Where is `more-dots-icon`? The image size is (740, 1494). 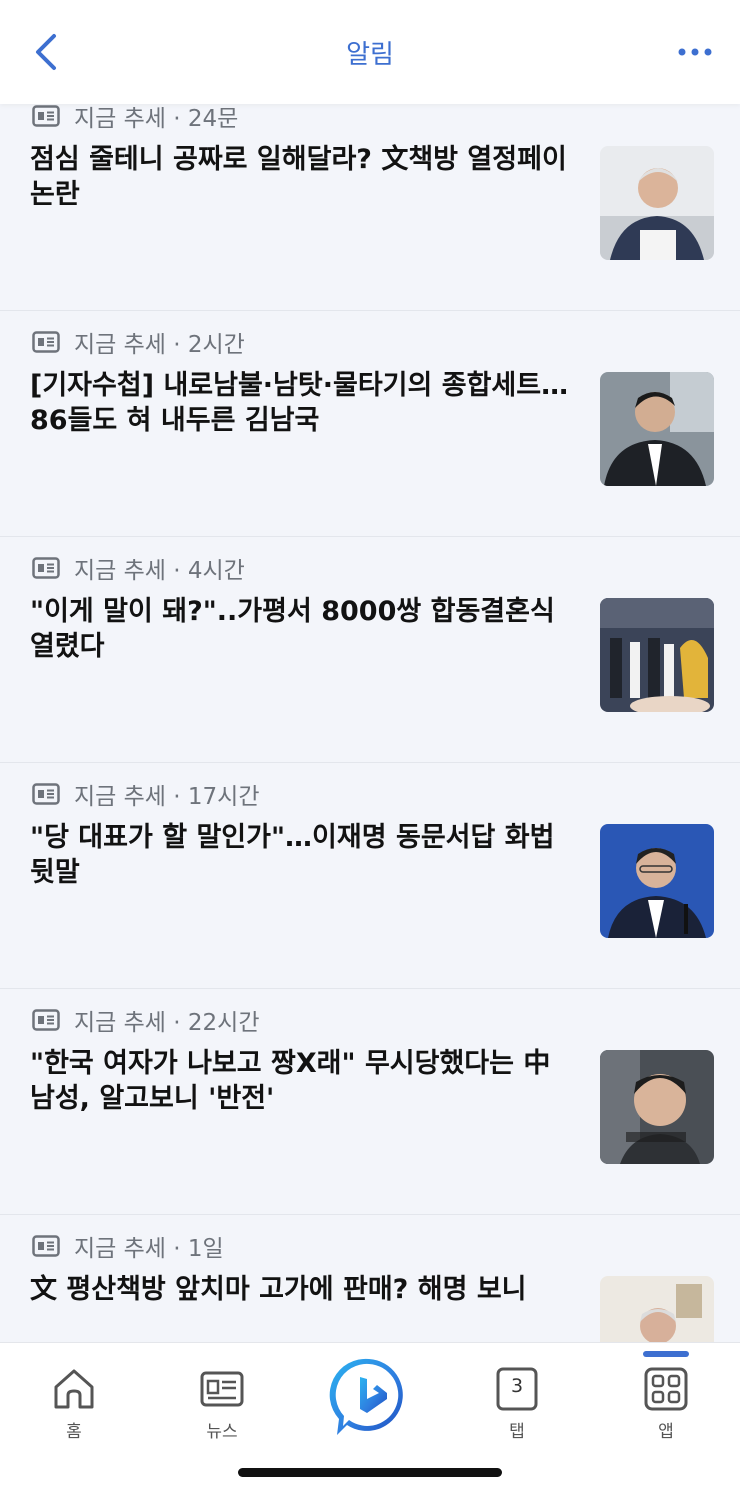
more-dots-icon is located at coordinates (695, 52).